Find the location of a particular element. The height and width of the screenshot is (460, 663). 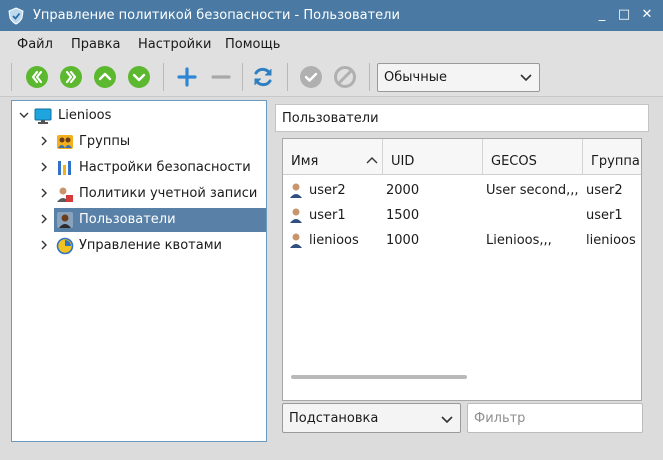

tree-item-label: Группы is located at coordinates (105, 141).